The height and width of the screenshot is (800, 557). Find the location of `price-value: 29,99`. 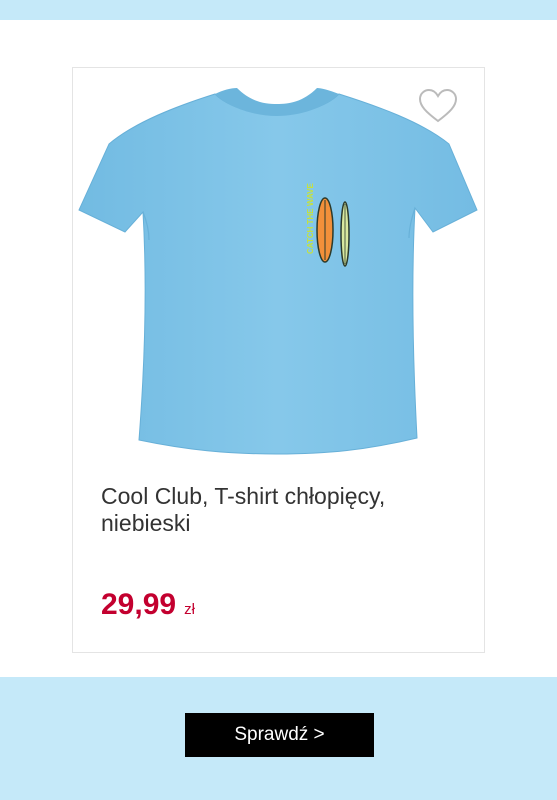

price-value: 29,99 is located at coordinates (139, 604).